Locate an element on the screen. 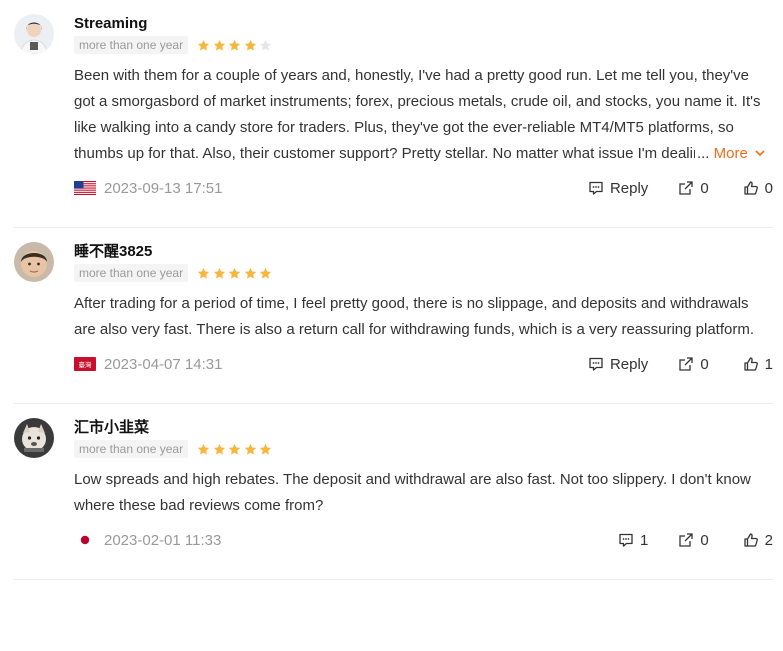  taiwan-region-flag-icon: 臺灣 is located at coordinates (85, 364).